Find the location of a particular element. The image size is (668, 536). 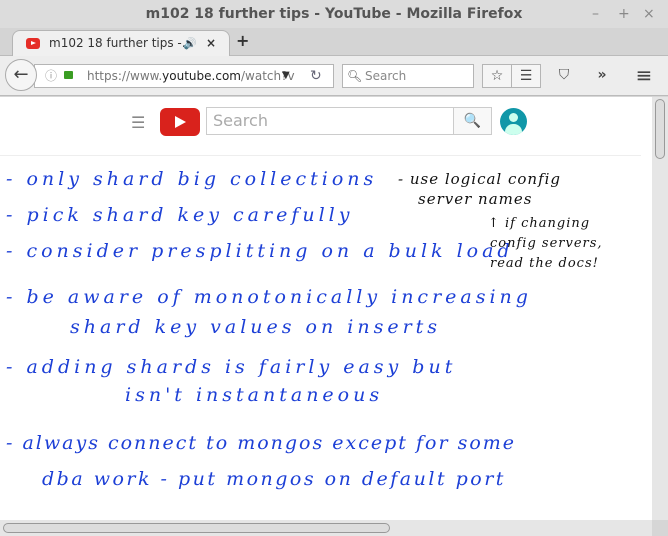

side-note: config servers, is located at coordinates (546, 243).